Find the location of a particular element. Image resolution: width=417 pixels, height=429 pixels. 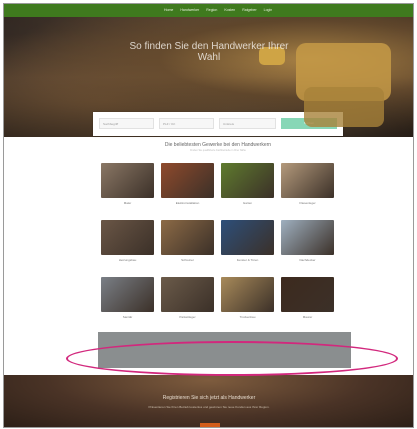

category-label: Fenster & Türen is located at coordinates (247, 260).